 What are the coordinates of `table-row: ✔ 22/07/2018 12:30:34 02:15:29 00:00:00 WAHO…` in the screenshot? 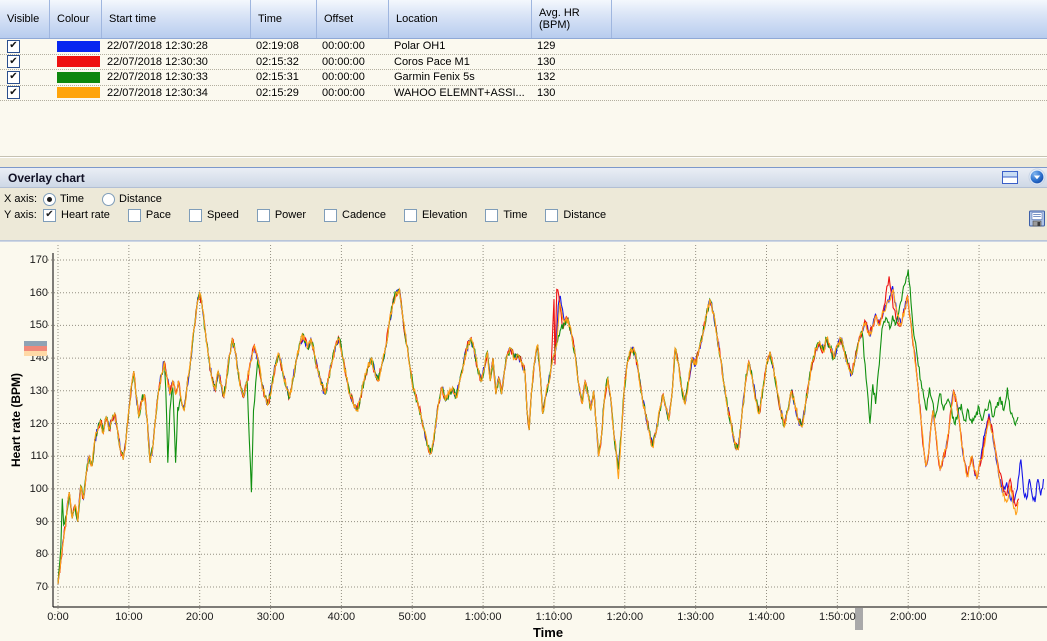 It's located at (523, 93).